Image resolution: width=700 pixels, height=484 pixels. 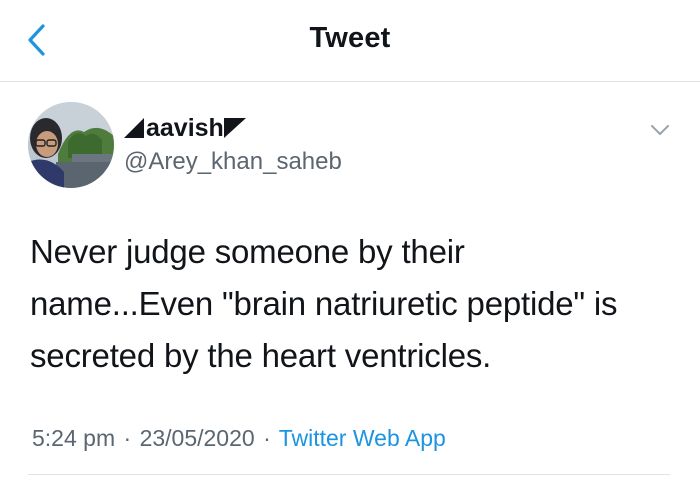 I want to click on chevron-down-icon, so click(x=660, y=130).